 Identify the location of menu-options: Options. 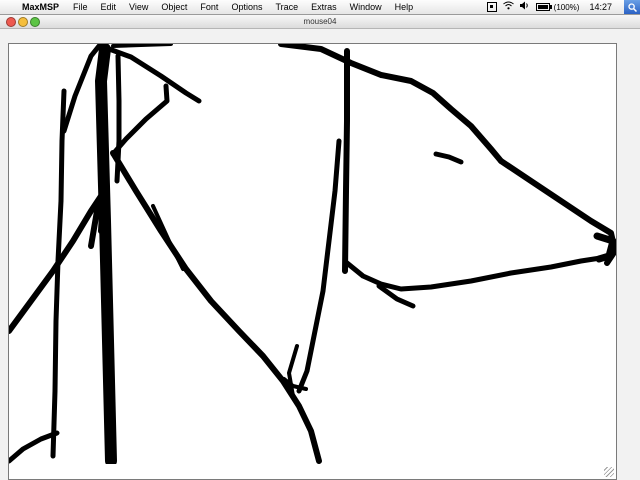
(246, 7).